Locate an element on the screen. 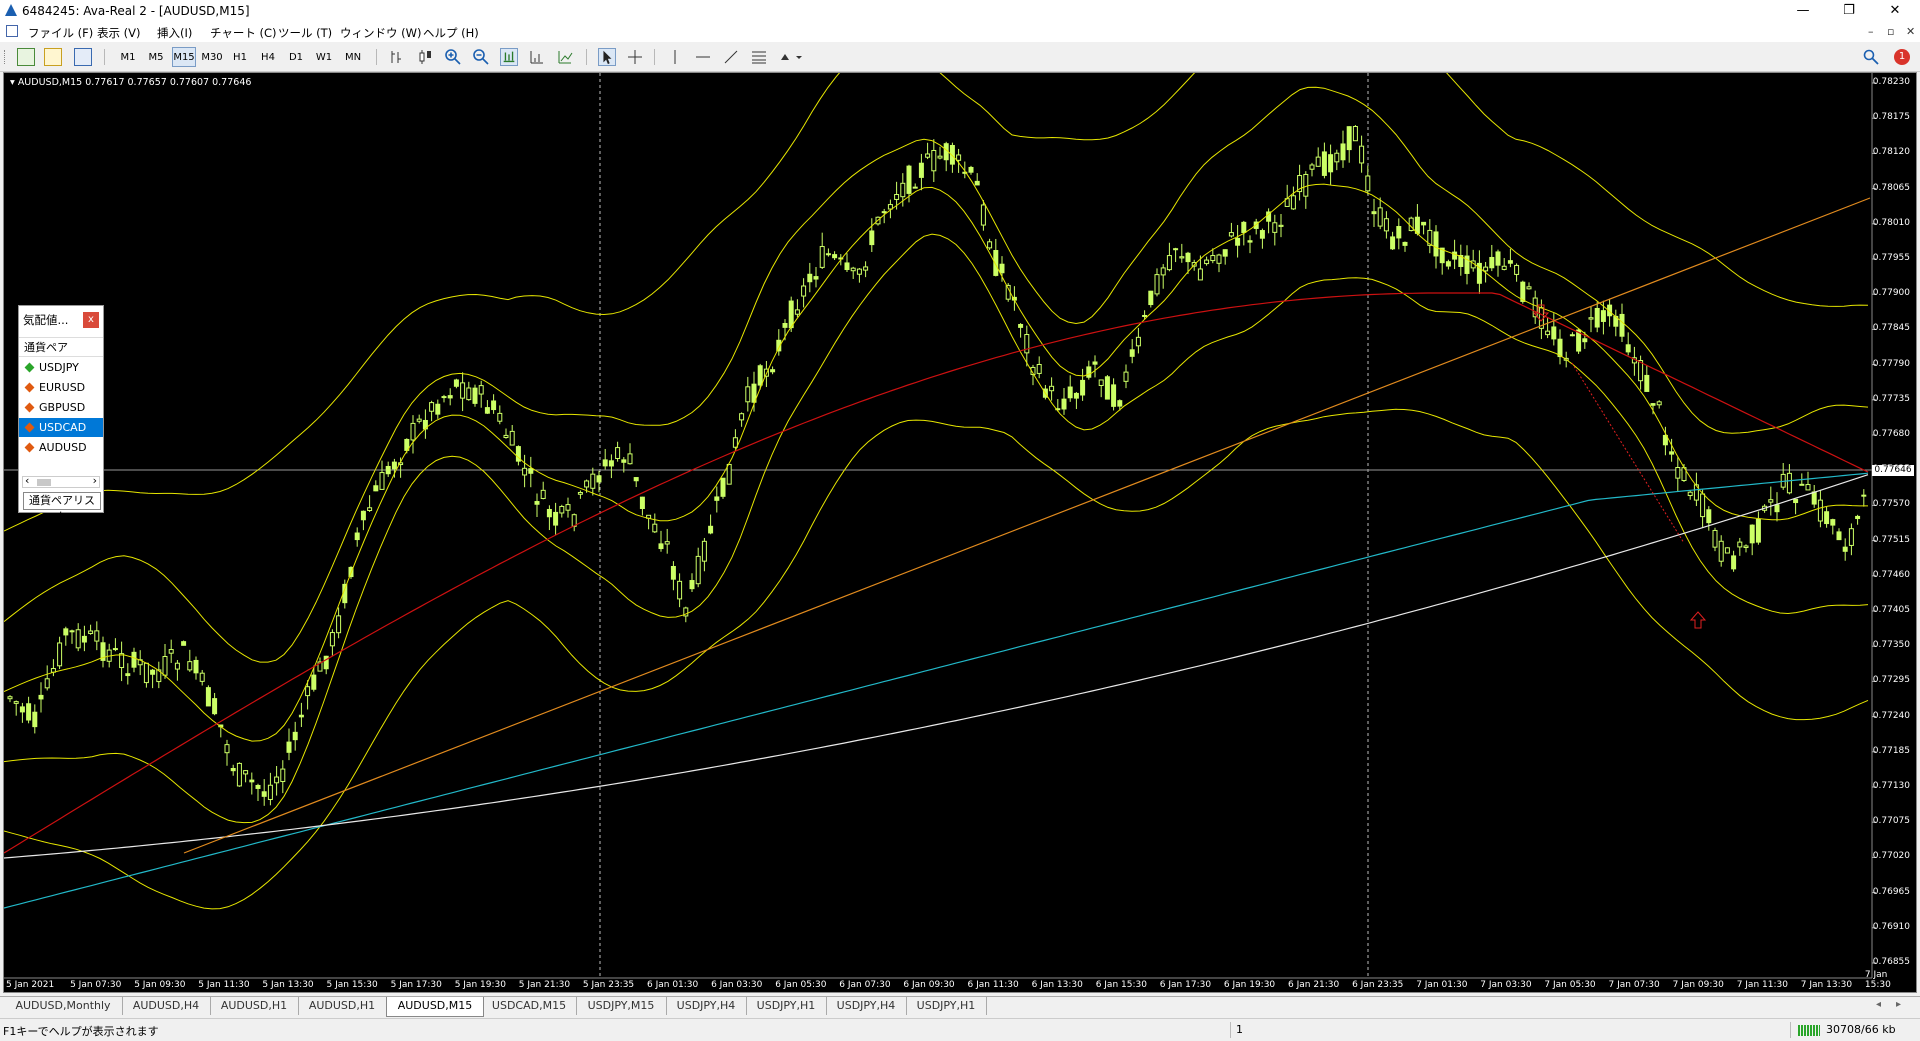  mdi-close-button: ✕ is located at coordinates (1910, 31).